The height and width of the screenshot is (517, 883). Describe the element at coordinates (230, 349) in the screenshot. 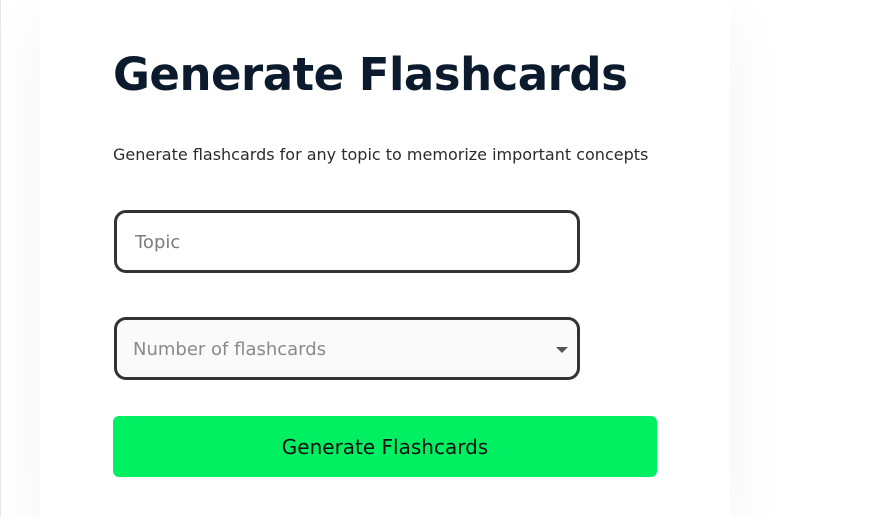

I see `flashcard-count-placeholder: Number of flashcards` at that location.